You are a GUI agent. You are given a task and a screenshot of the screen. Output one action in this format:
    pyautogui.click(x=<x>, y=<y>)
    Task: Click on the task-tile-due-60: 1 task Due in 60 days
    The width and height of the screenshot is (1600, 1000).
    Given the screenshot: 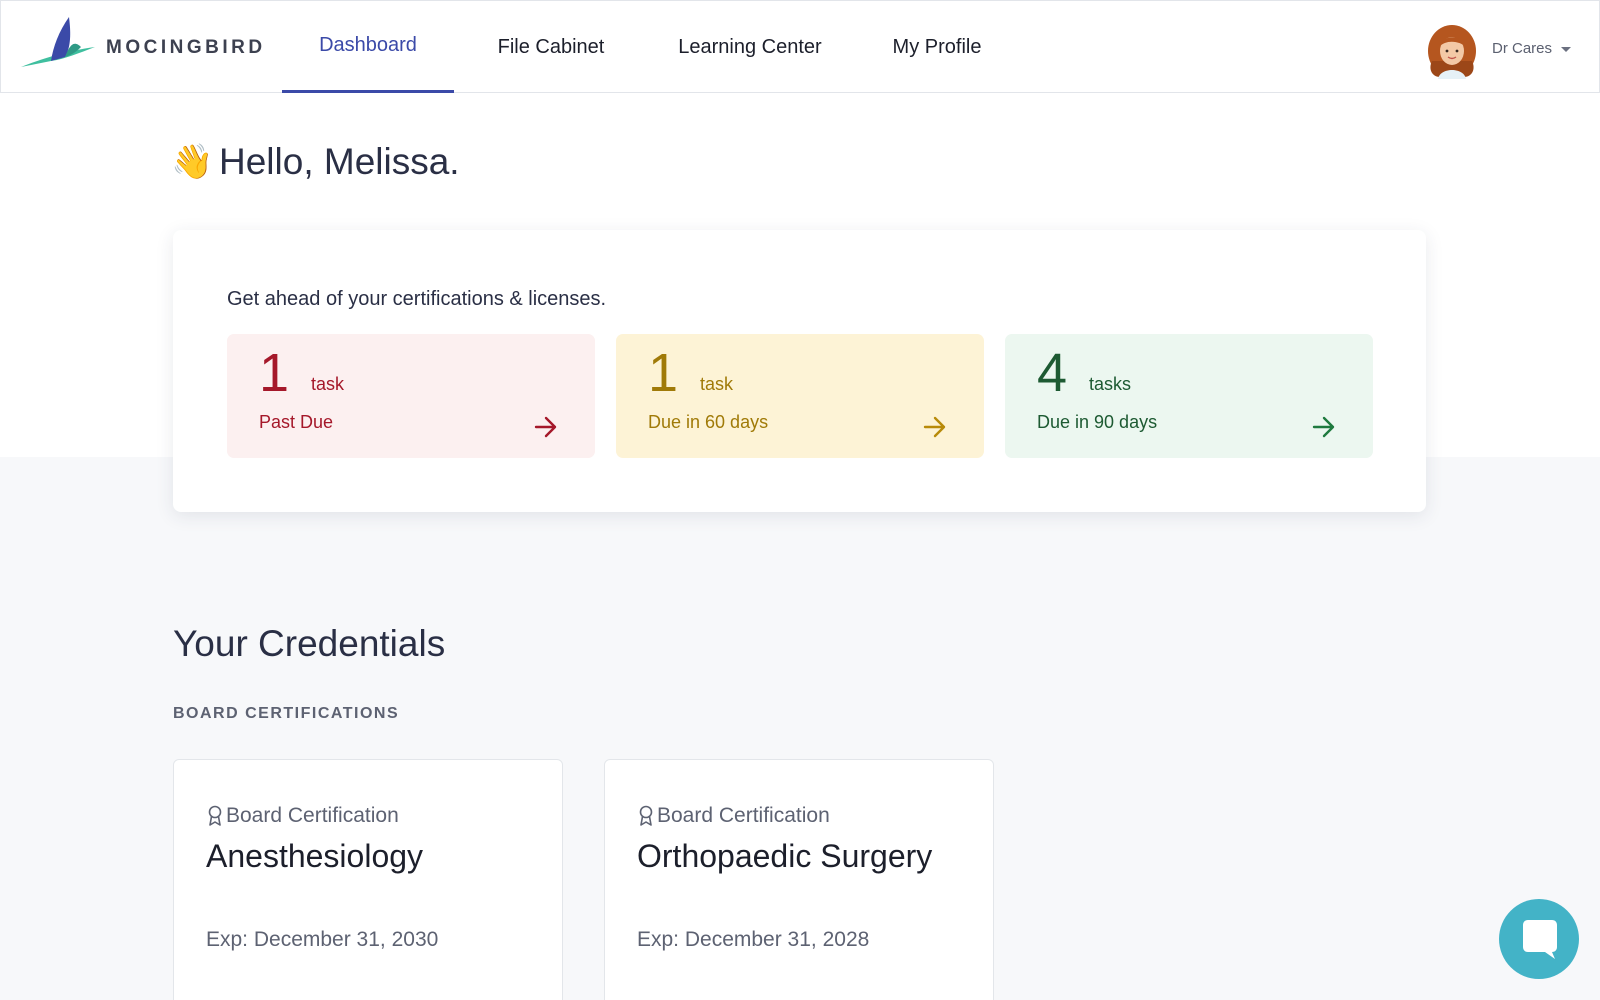 What is the action you would take?
    pyautogui.click(x=800, y=396)
    